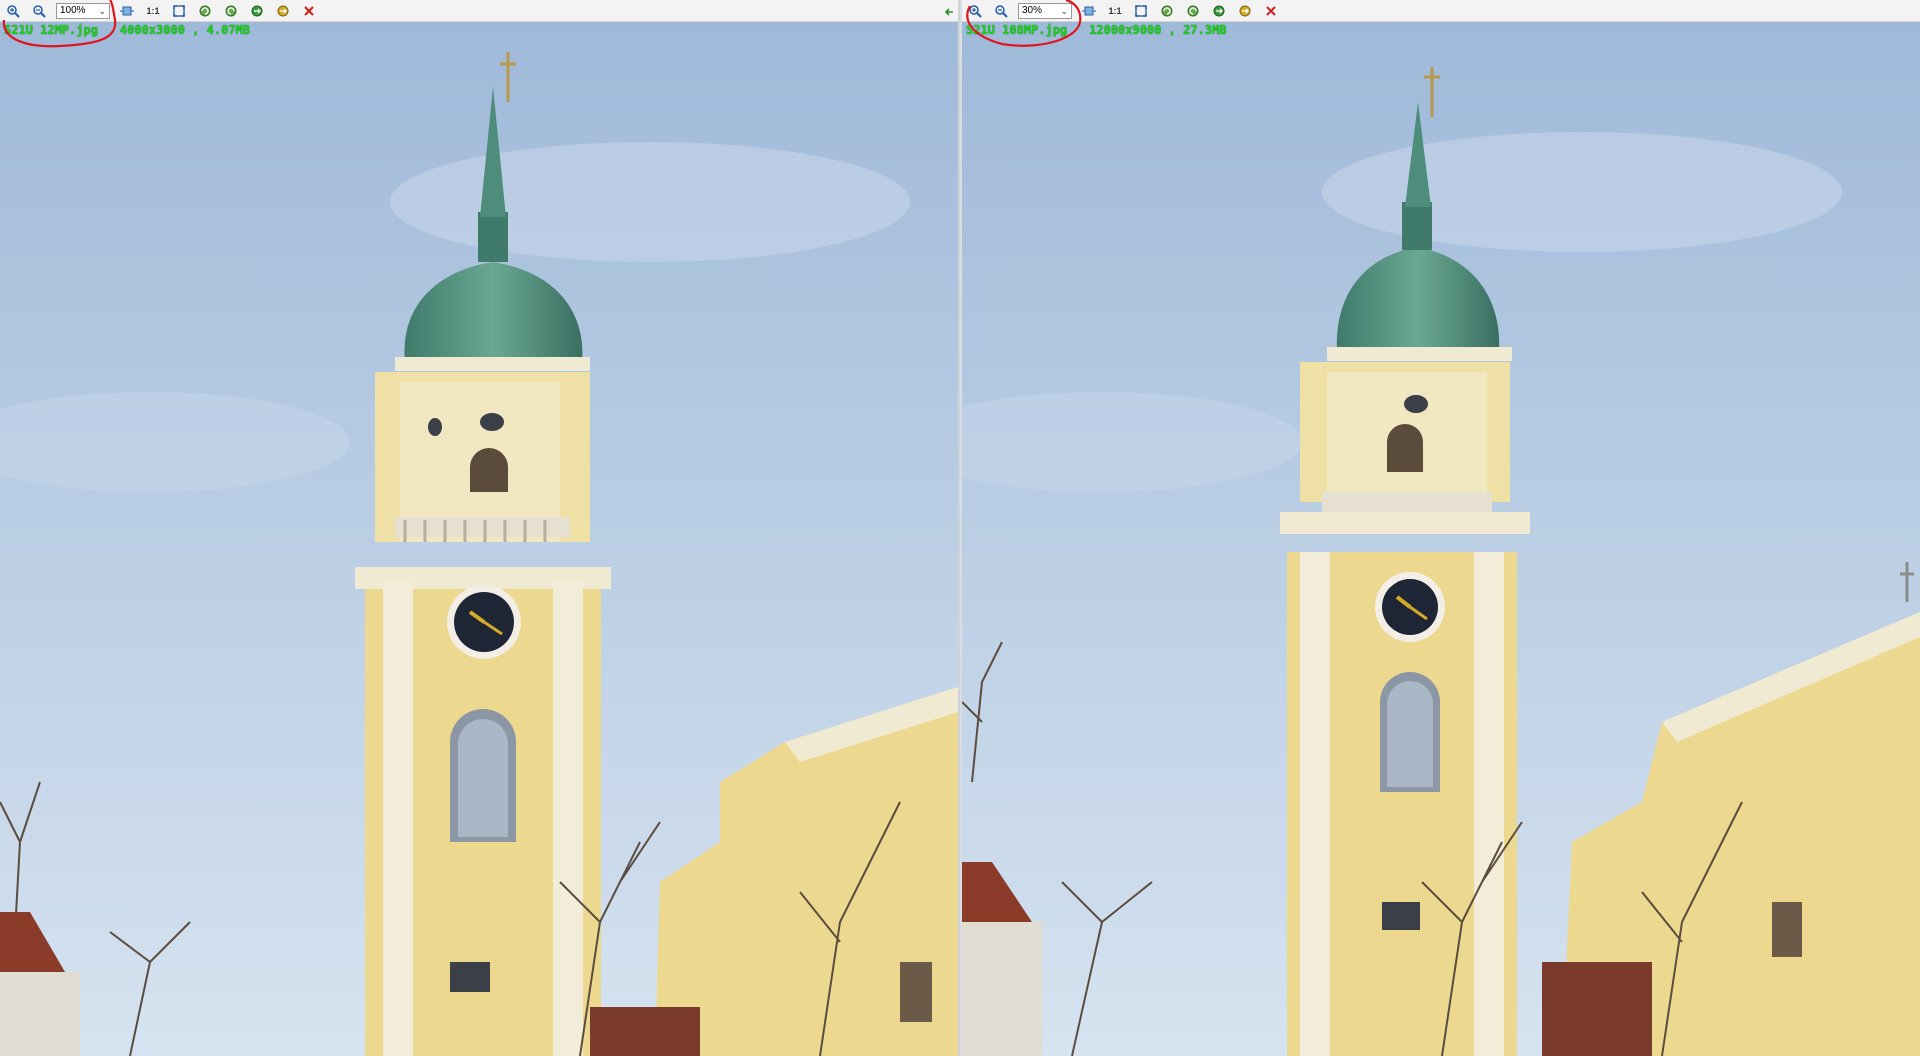 The width and height of the screenshot is (1920, 1056). What do you see at coordinates (1017, 30) in the screenshot?
I see `right-filename: S21U 108MP.jpg` at bounding box center [1017, 30].